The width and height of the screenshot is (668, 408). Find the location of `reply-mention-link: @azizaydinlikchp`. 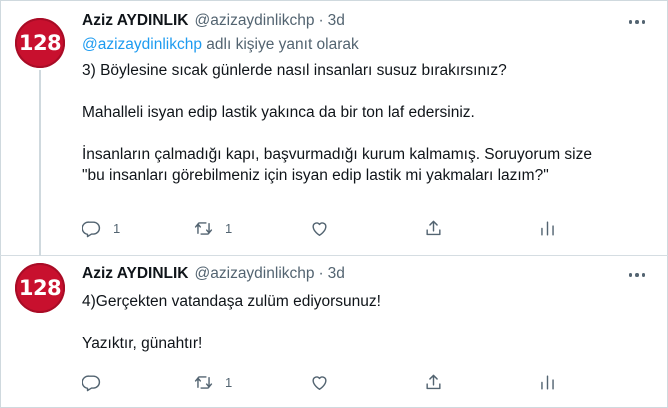

reply-mention-link: @azizaydinlikchp is located at coordinates (142, 44).